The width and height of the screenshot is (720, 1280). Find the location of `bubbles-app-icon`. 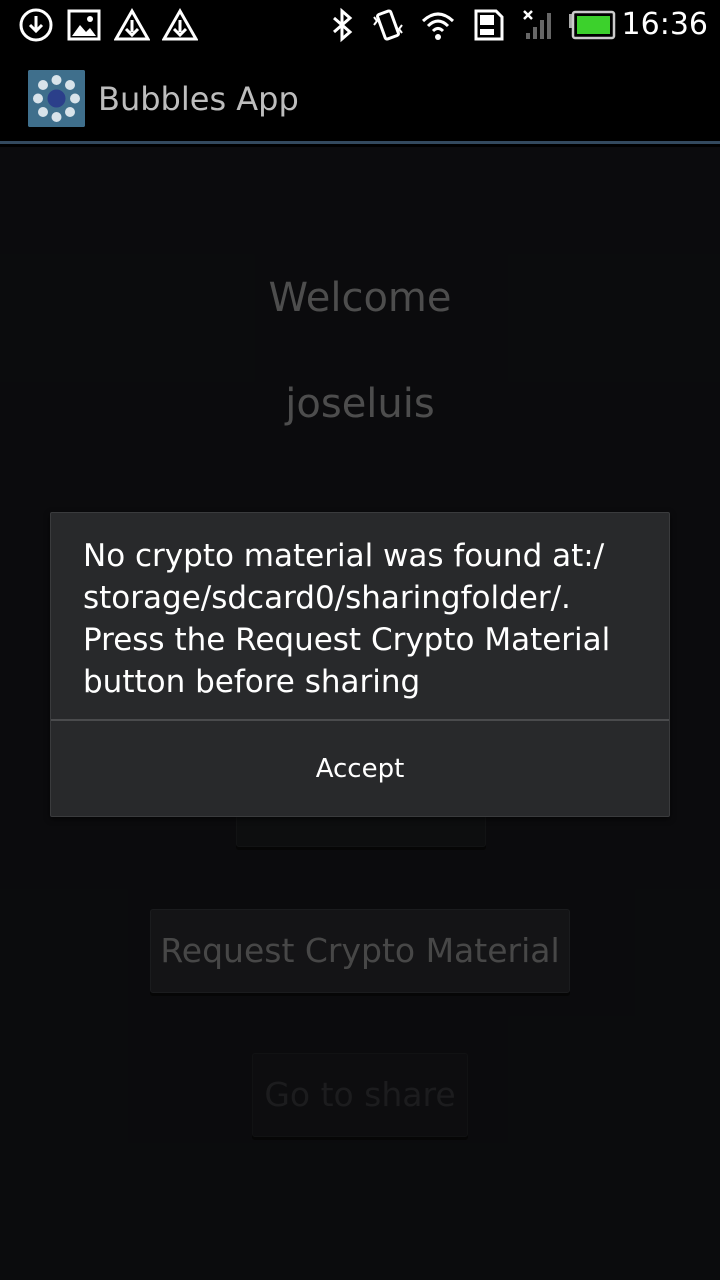

bubbles-app-icon is located at coordinates (56, 98).